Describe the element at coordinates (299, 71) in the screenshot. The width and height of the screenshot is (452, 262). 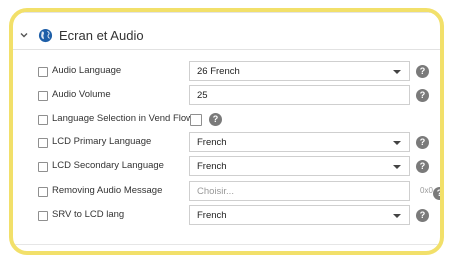
I see `audio-language-select: 26 French` at that location.